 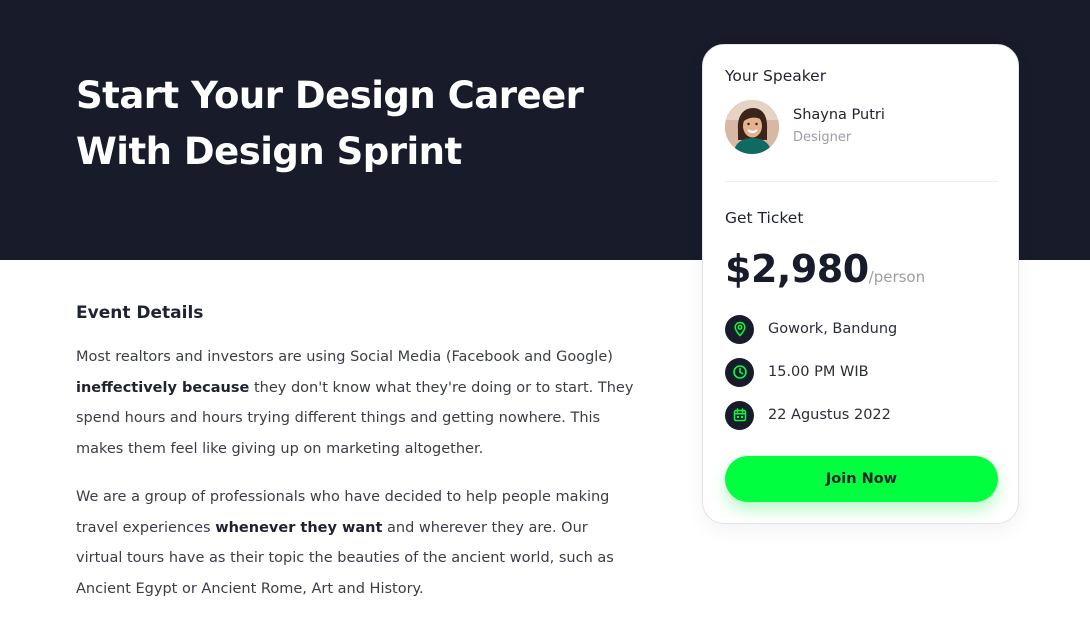 I want to click on paragraph-2-bold: whenever they want, so click(x=299, y=527).